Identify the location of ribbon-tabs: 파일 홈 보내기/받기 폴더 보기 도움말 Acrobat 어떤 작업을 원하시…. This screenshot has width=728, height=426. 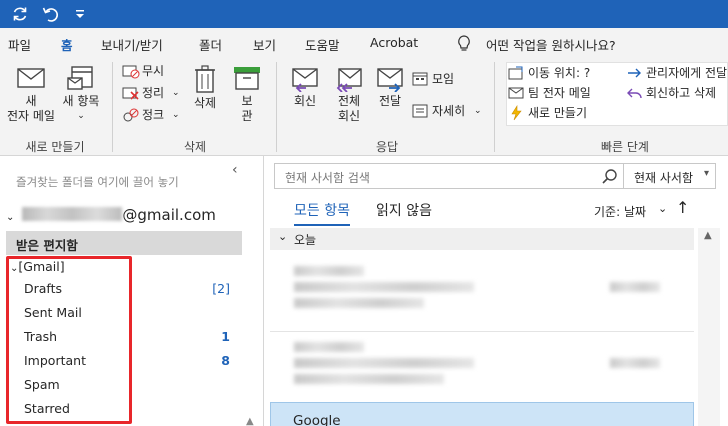
(364, 44).